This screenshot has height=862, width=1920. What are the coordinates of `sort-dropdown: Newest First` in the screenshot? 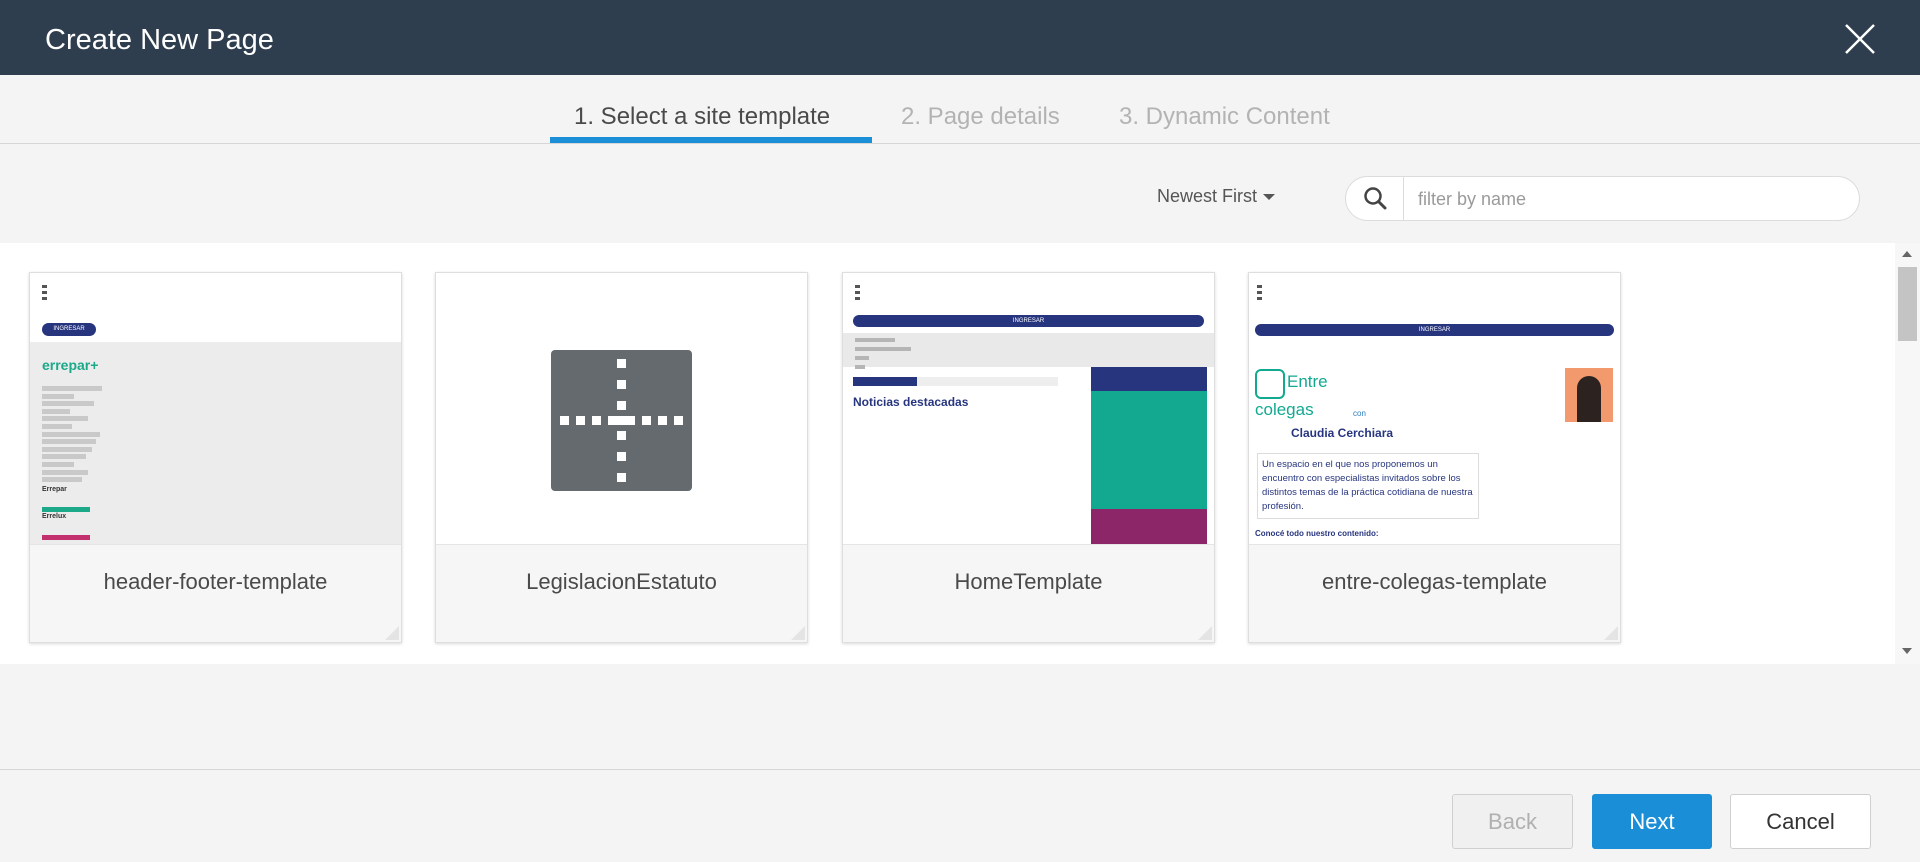 It's located at (1216, 196).